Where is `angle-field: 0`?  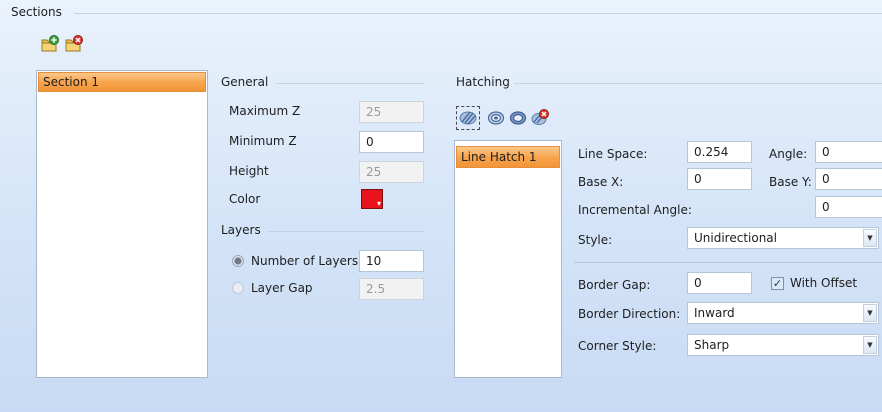
angle-field: 0 is located at coordinates (848, 152).